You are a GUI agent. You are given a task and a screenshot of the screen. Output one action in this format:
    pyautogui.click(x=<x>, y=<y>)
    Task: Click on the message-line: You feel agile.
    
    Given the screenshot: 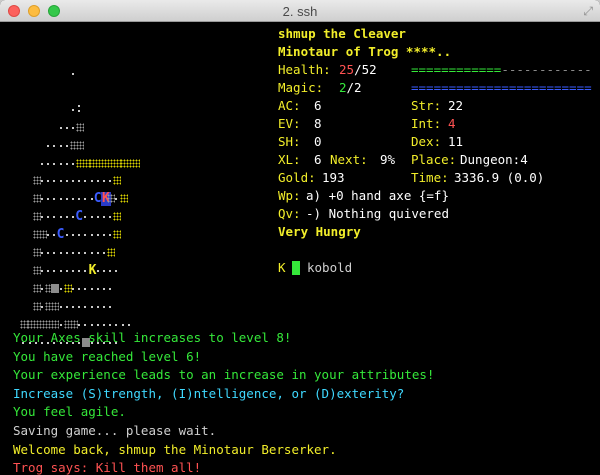 What is the action you would take?
    pyautogui.click(x=69, y=412)
    